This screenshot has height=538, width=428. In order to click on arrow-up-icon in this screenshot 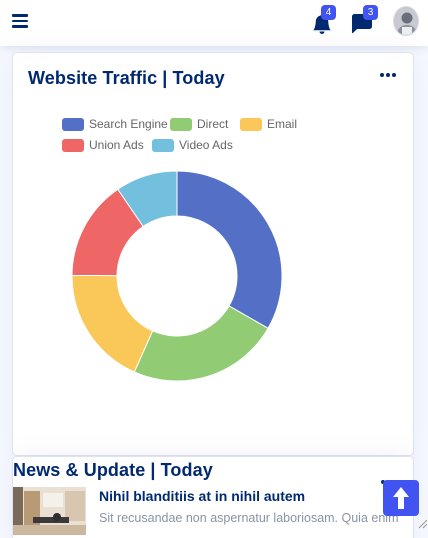, I will do `click(401, 498)`.